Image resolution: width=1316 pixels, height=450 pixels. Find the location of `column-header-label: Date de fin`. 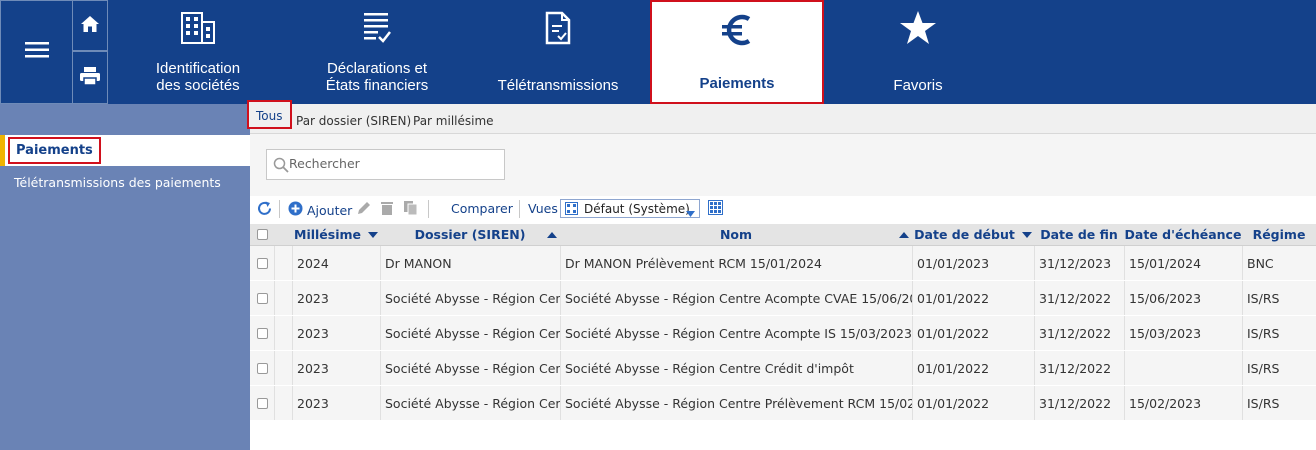

column-header-label: Date de fin is located at coordinates (1079, 234).